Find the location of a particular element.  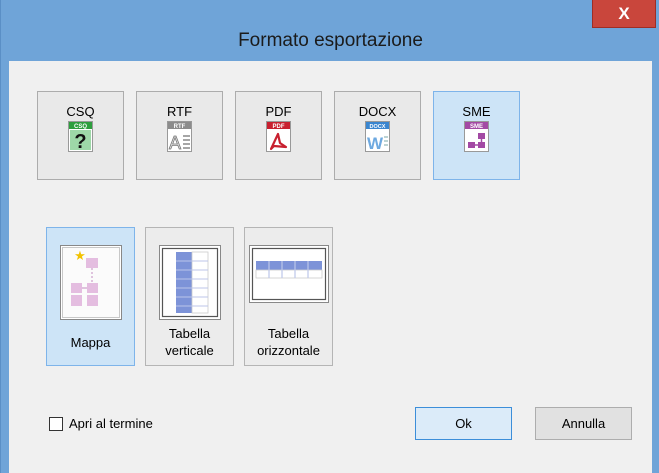

format-button-docx: DOCX DOCX W is located at coordinates (377, 135).